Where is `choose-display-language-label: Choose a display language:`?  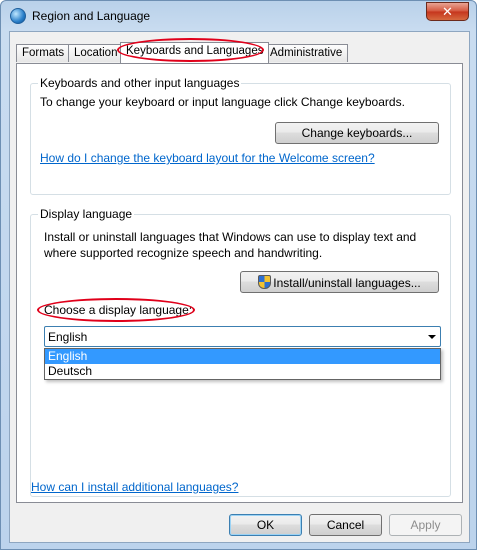 choose-display-language-label: Choose a display language: is located at coordinates (118, 310).